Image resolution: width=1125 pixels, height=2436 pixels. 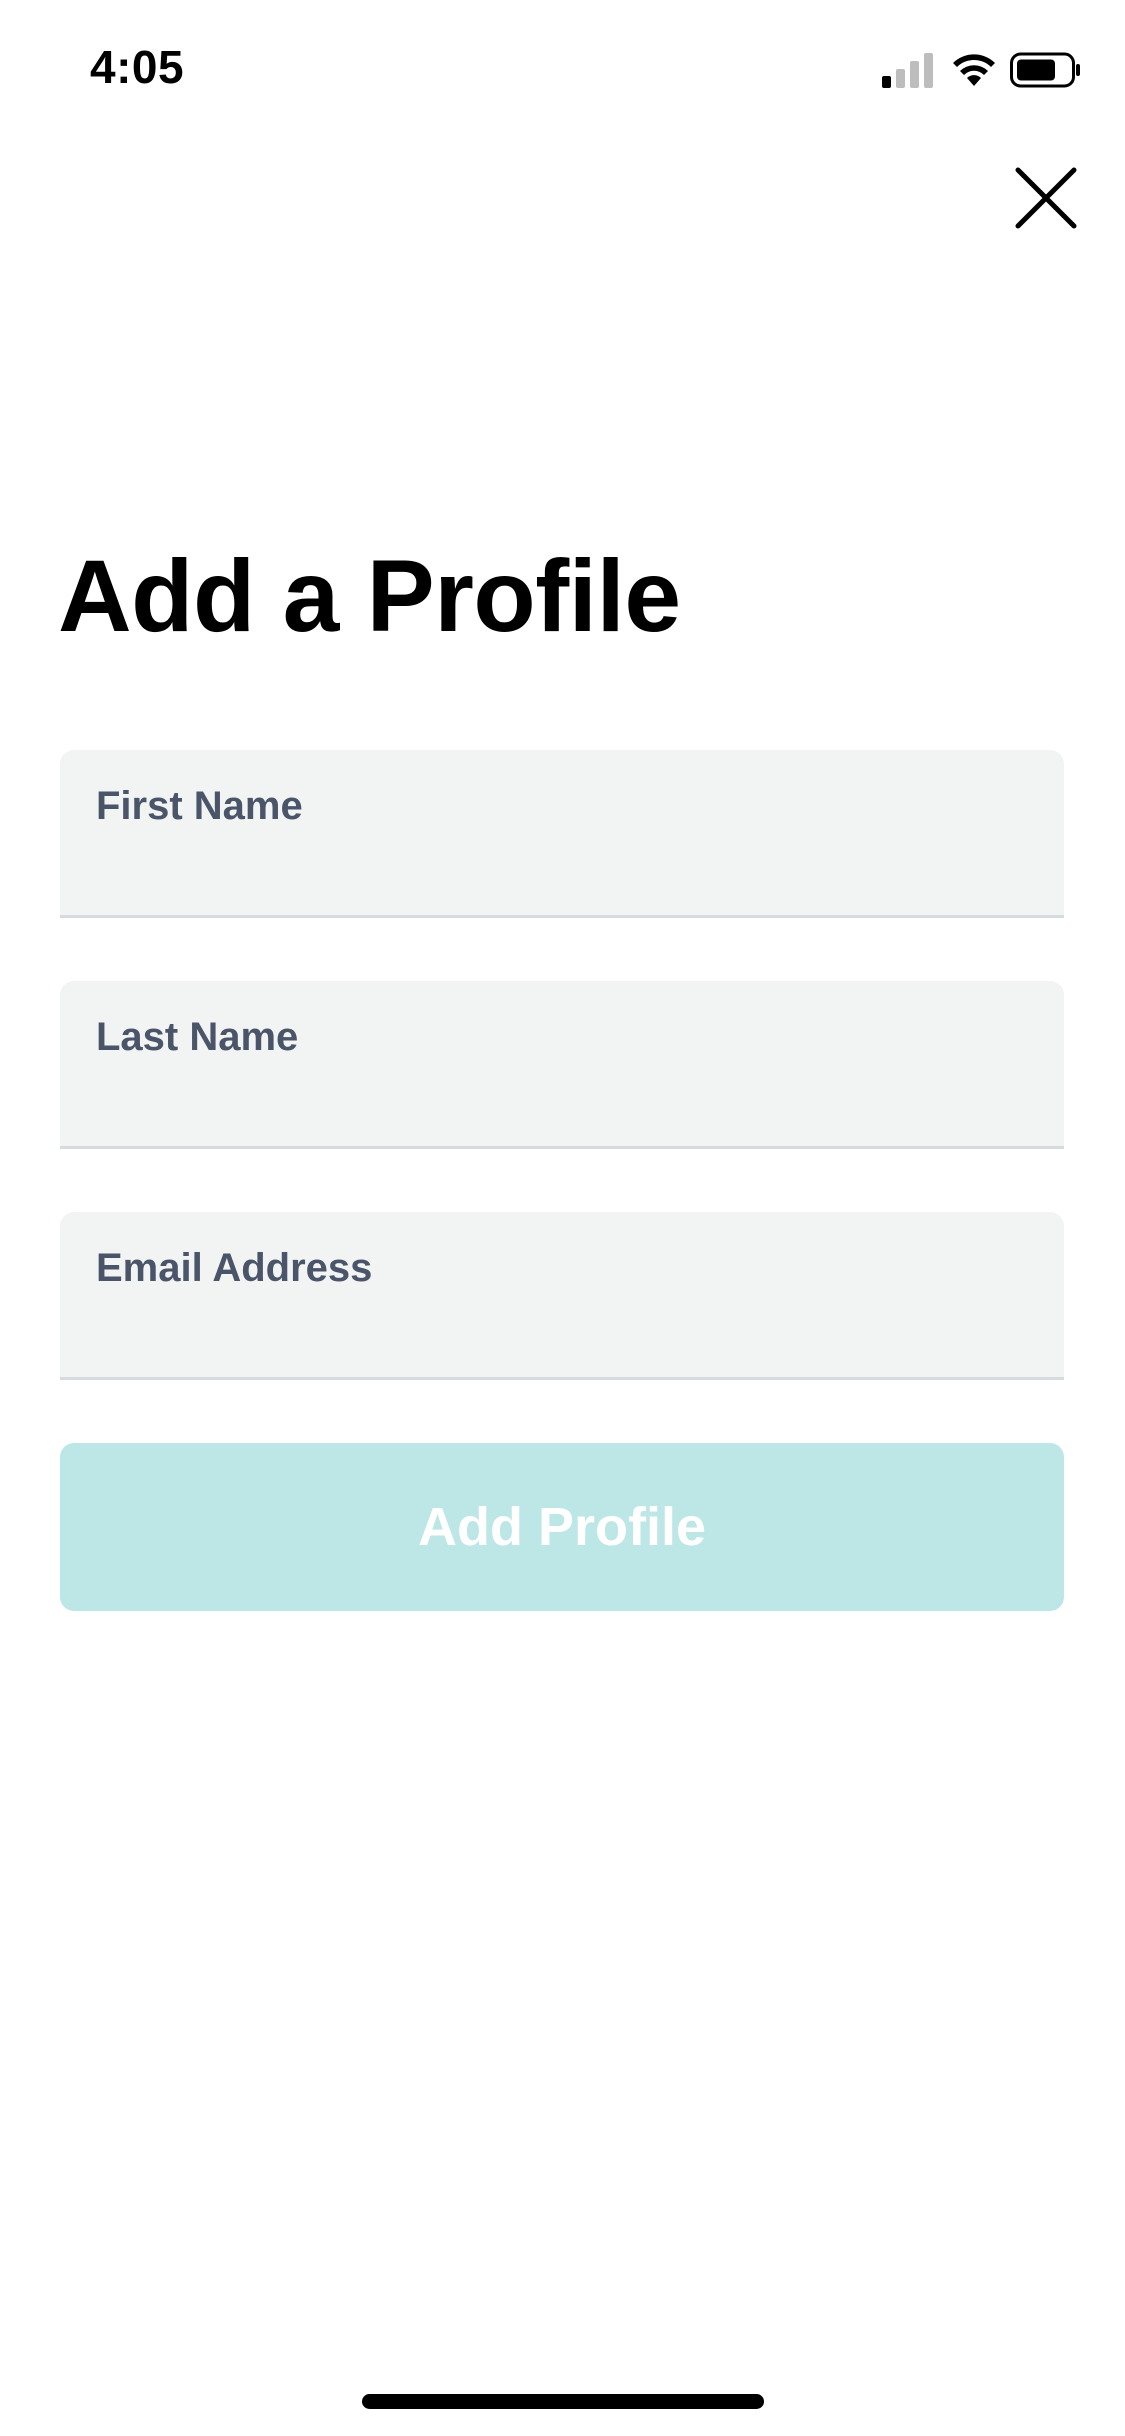 I want to click on close-button, so click(x=1046, y=198).